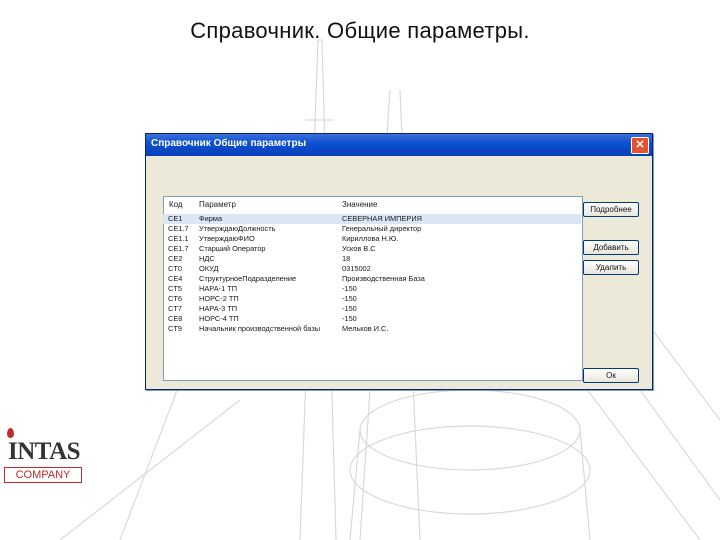 Image resolution: width=720 pixels, height=540 pixels. I want to click on list-header: Код Параметр Значение, so click(372, 206).